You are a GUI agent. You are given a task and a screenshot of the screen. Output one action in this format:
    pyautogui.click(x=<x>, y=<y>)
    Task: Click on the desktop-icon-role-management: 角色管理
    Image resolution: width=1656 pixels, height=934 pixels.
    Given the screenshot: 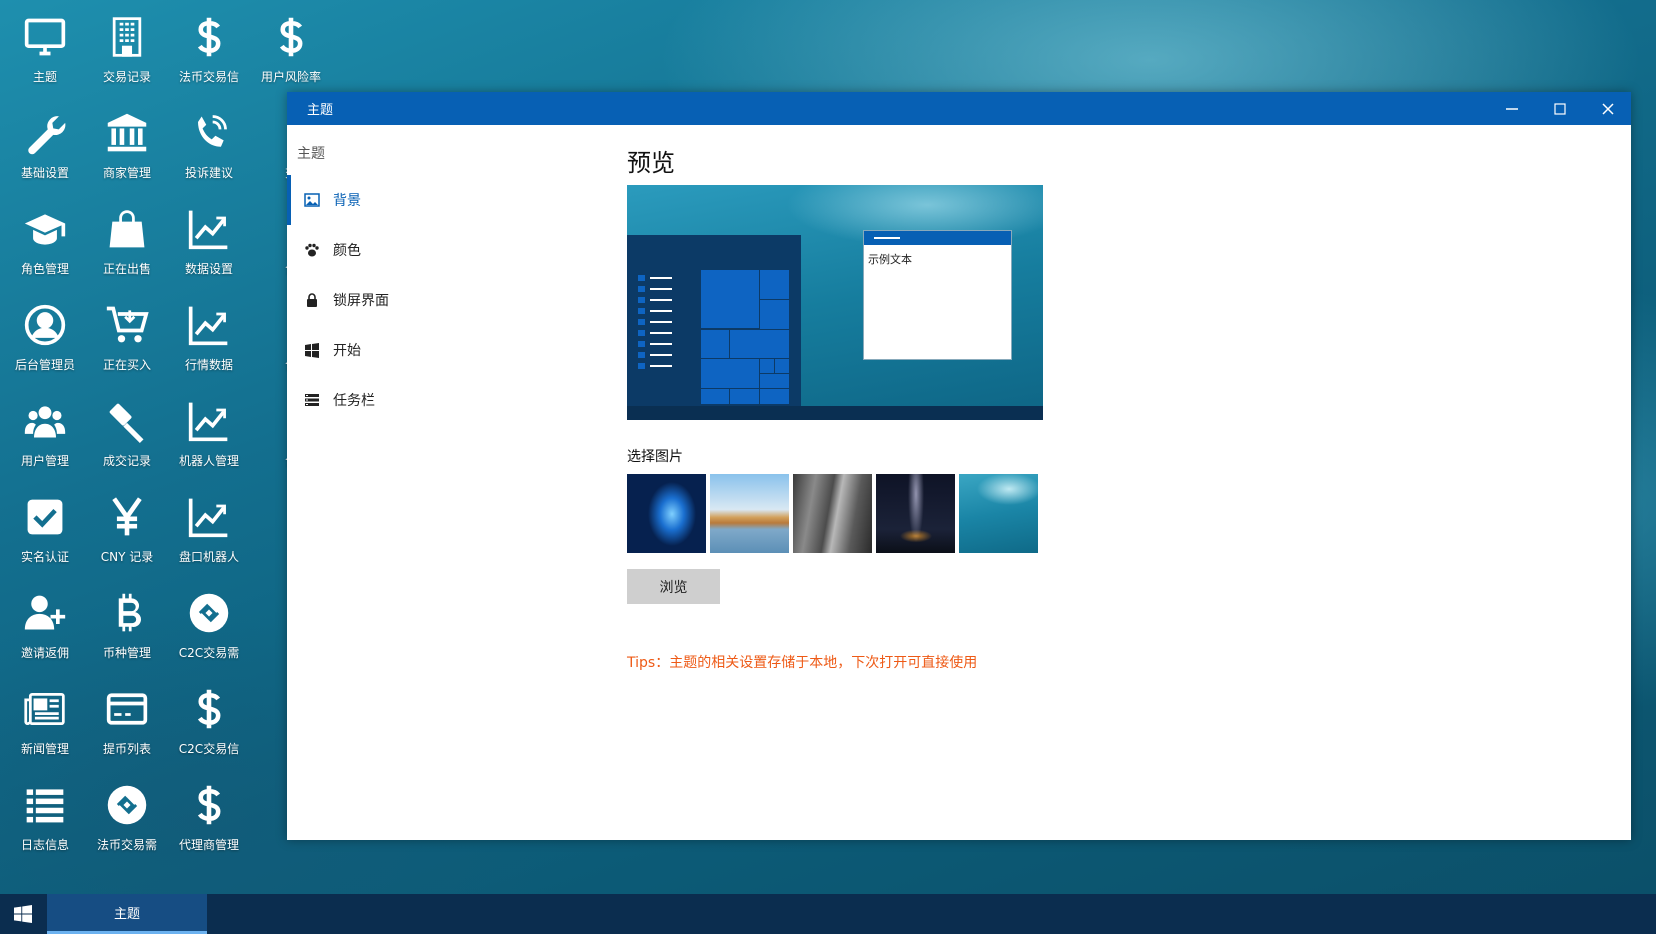 What is the action you would take?
    pyautogui.click(x=45, y=237)
    